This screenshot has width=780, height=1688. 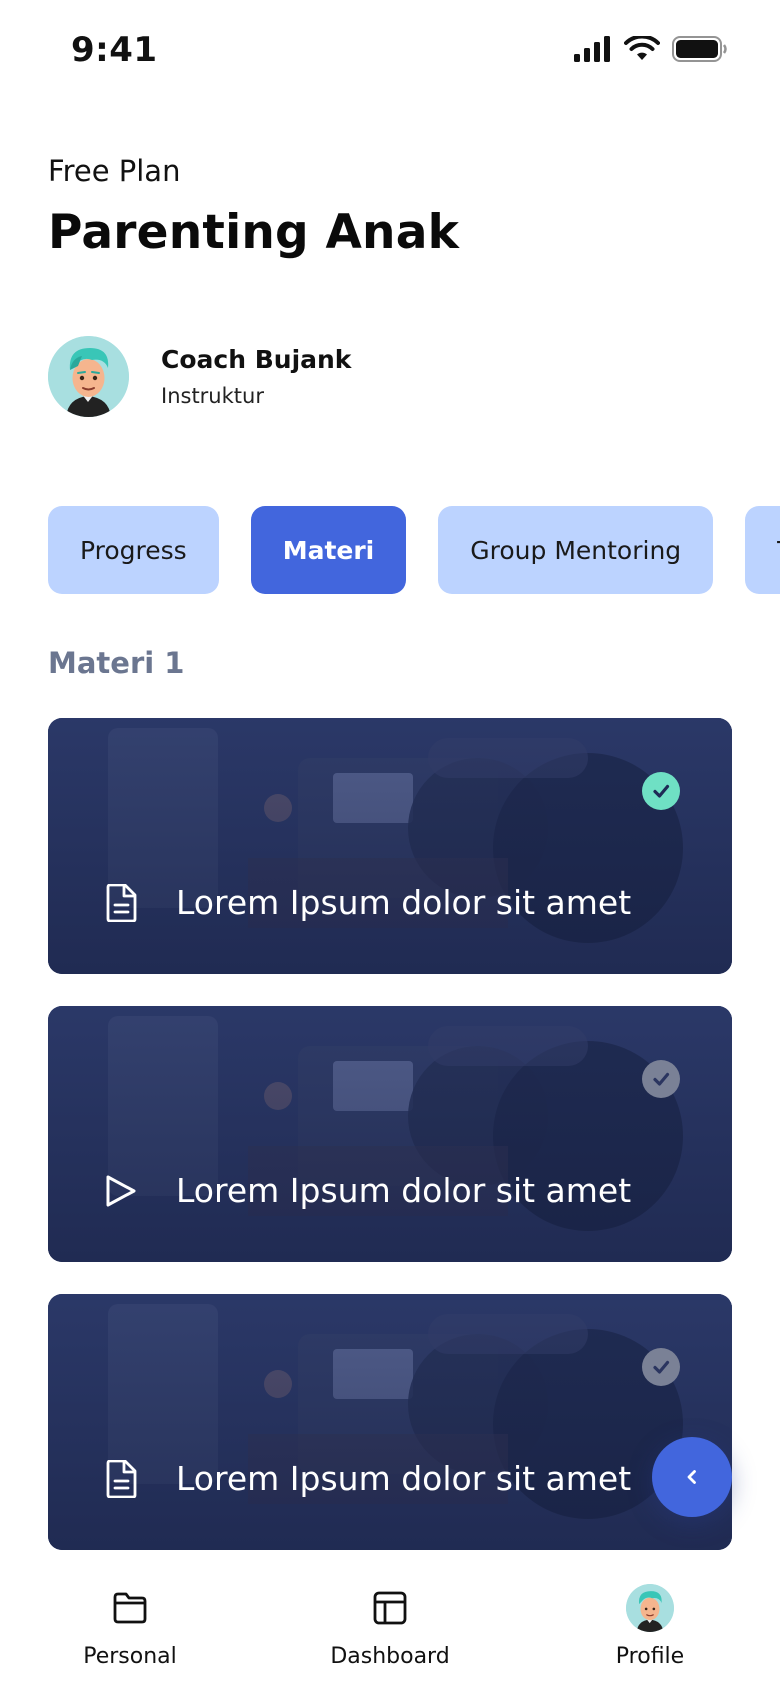 What do you see at coordinates (114, 171) in the screenshot?
I see `plan-label: Free Plan` at bounding box center [114, 171].